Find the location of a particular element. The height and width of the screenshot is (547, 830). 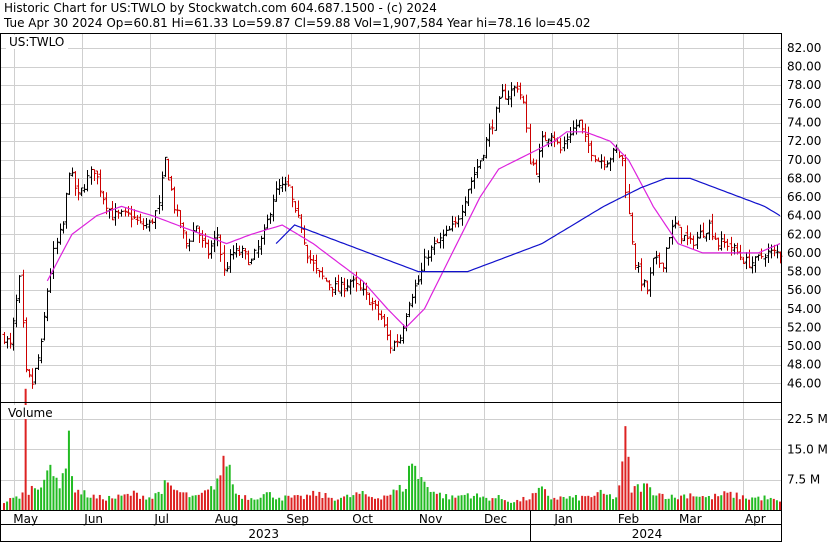

month-label: Mar is located at coordinates (690, 519).